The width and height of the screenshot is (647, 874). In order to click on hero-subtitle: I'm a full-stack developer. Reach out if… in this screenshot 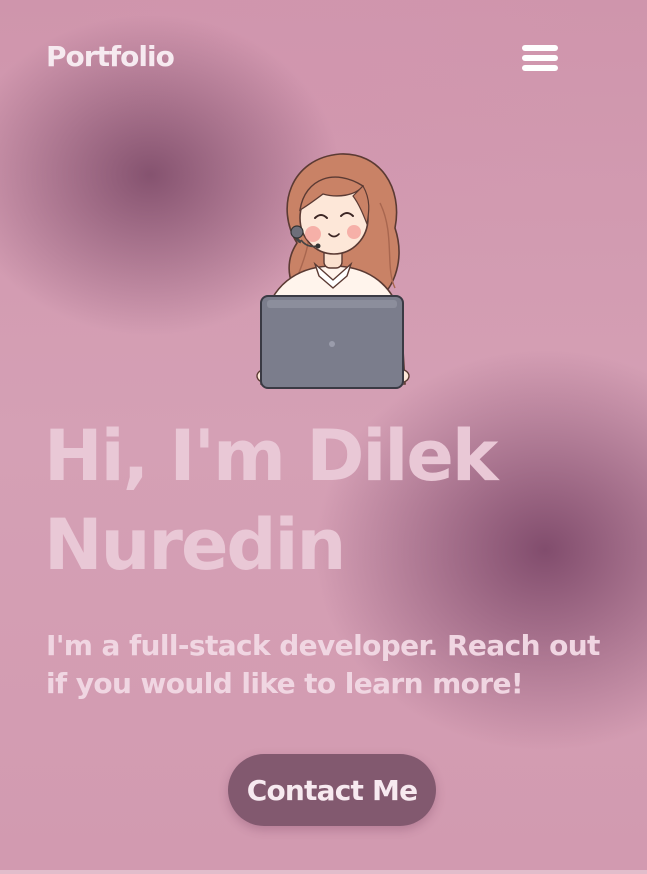, I will do `click(323, 664)`.